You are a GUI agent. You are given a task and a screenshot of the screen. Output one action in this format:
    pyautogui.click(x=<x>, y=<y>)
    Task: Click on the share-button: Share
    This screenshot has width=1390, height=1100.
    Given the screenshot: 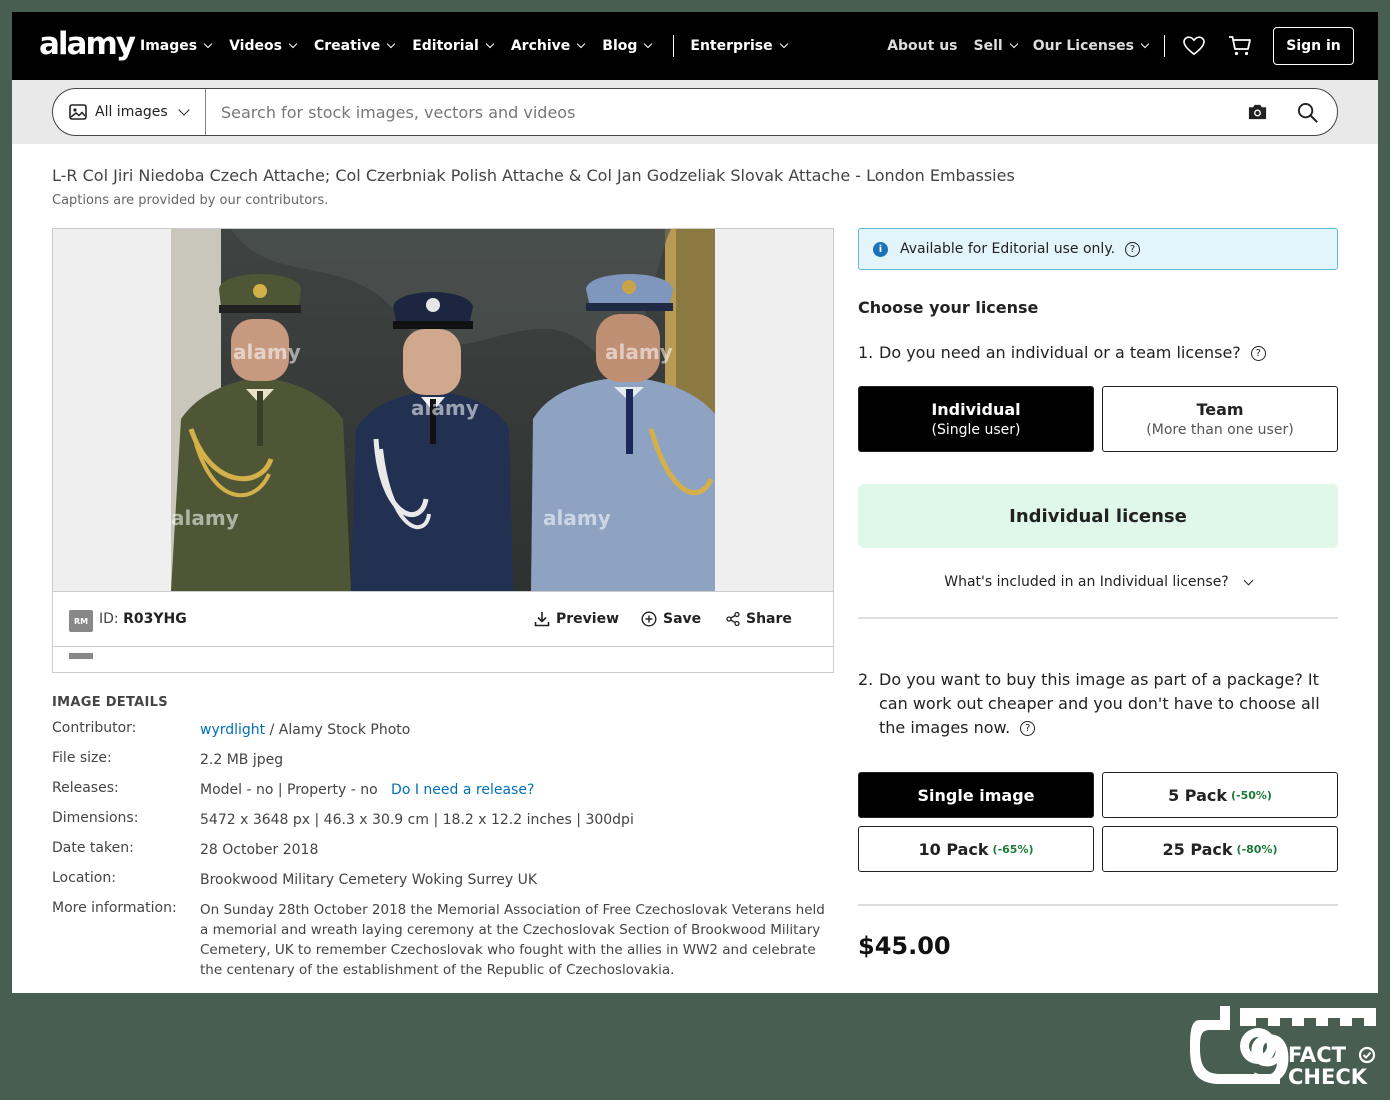 What is the action you would take?
    pyautogui.click(x=759, y=619)
    